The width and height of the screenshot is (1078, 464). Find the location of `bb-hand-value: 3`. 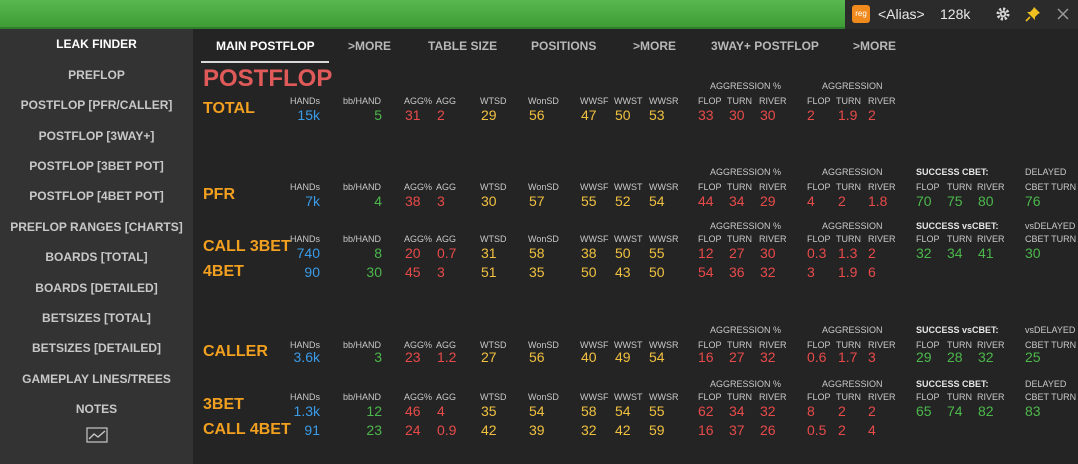

bb-hand-value: 3 is located at coordinates (378, 357).